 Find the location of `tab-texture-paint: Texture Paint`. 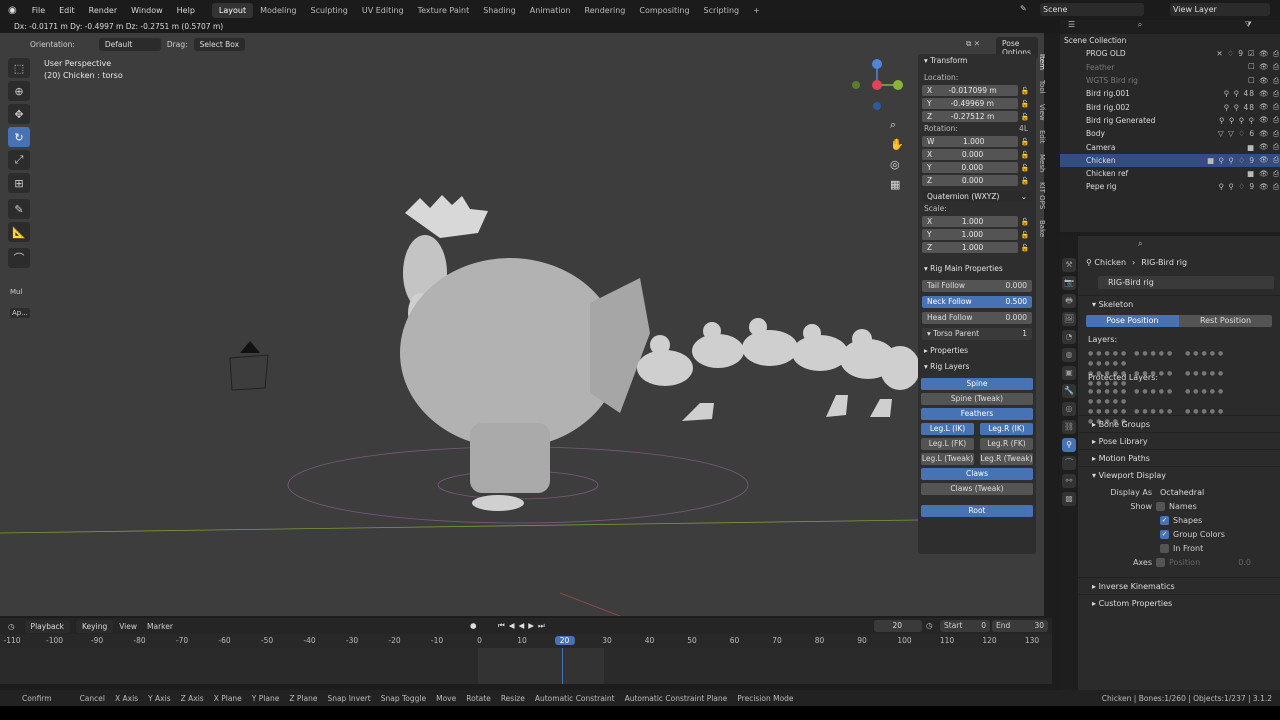

tab-texture-paint: Texture Paint is located at coordinates (444, 10).